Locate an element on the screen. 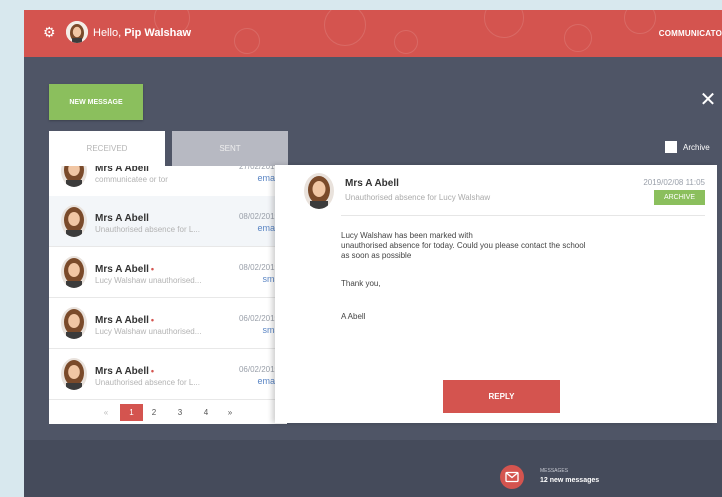  pagination-next: » is located at coordinates (230, 412).